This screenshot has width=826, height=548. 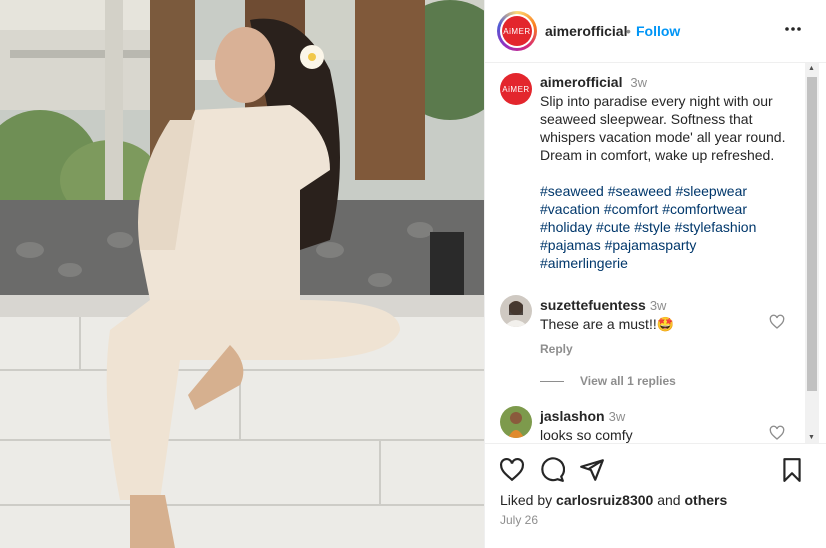 What do you see at coordinates (646, 119) in the screenshot?
I see `caption-line: seaweed sleepwear. Softness that` at bounding box center [646, 119].